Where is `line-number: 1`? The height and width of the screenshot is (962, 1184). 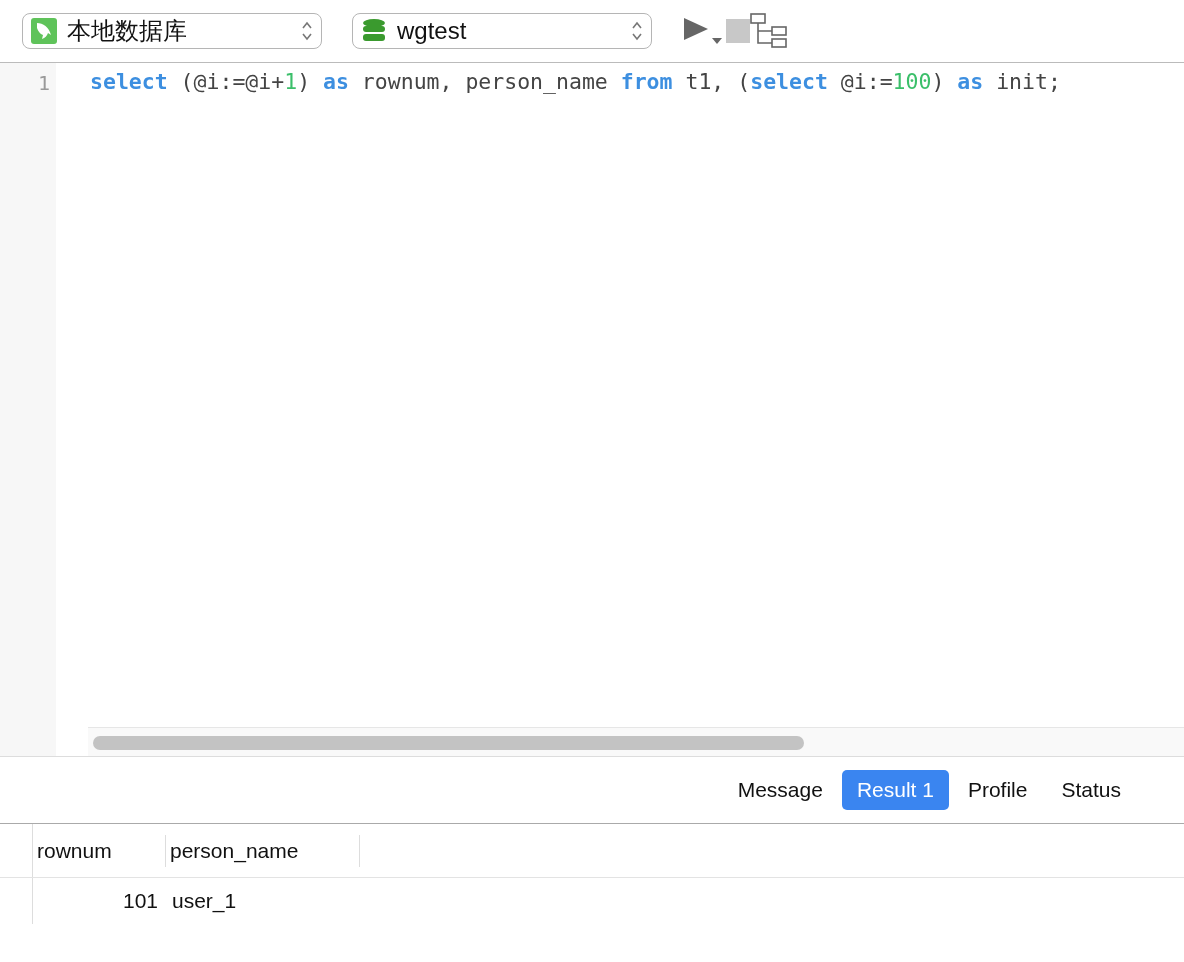 line-number: 1 is located at coordinates (43, 83).